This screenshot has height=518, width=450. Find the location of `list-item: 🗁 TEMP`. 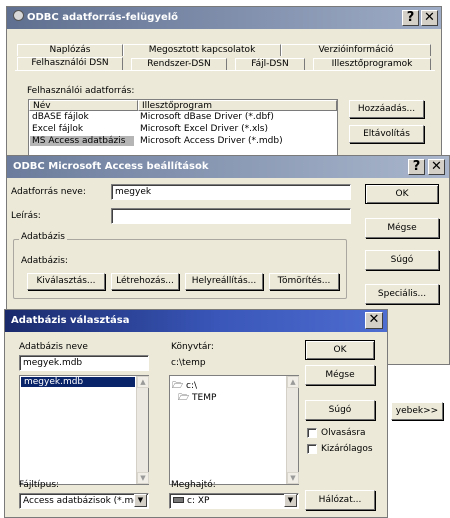

list-item: 🗁 TEMP is located at coordinates (197, 398).